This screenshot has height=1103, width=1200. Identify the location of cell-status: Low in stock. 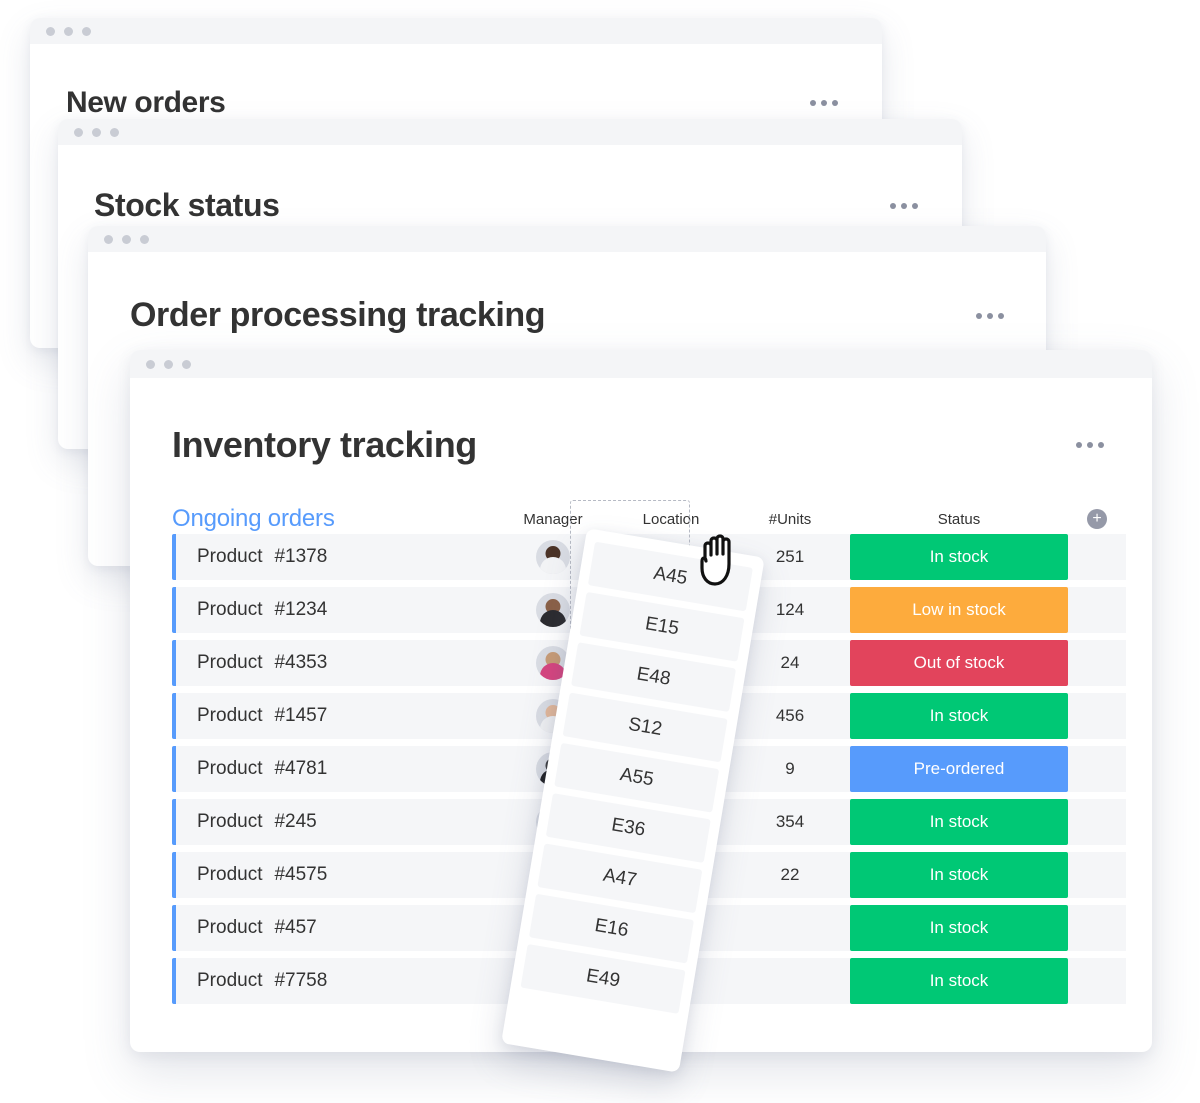
(959, 610).